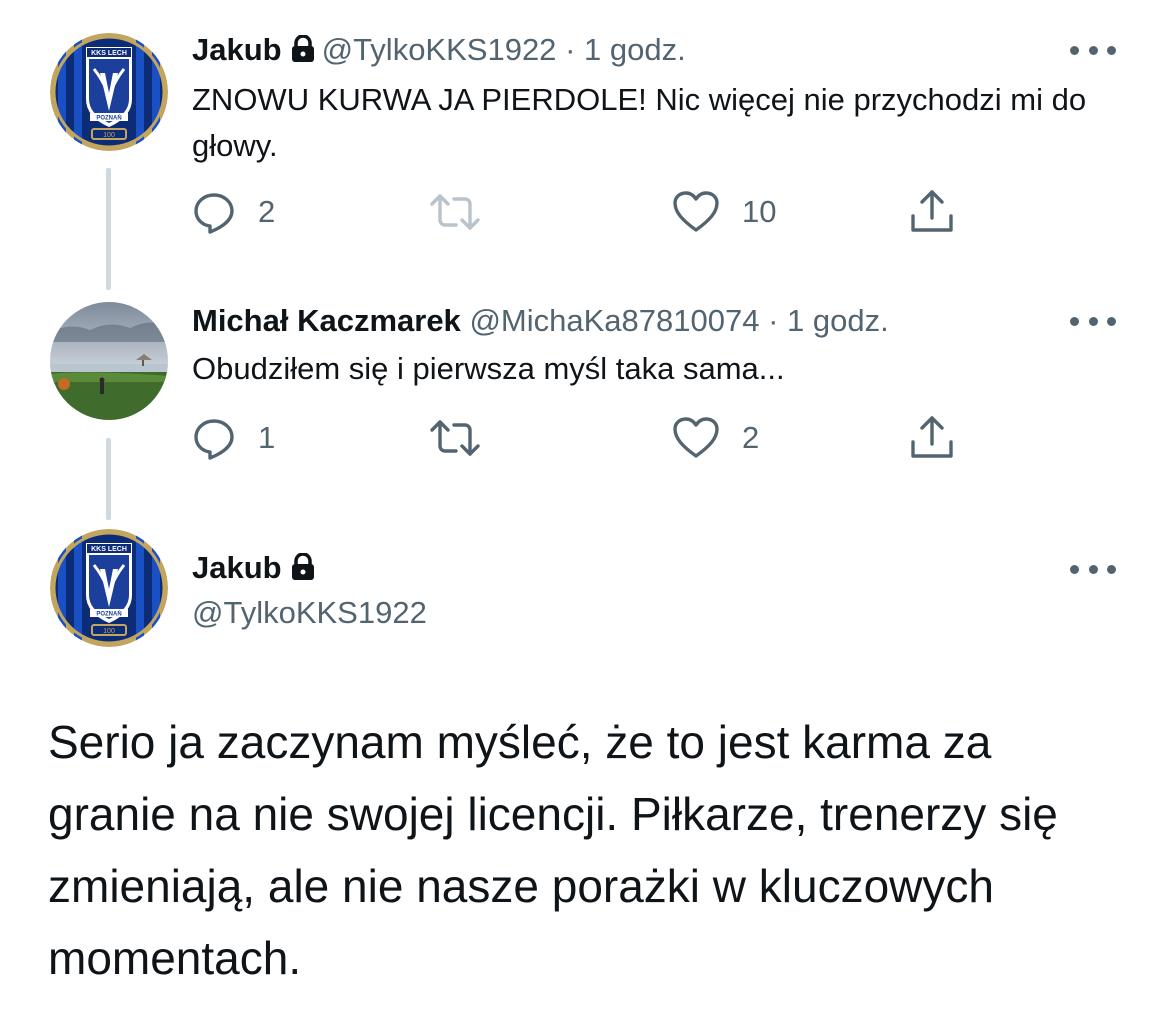  I want to click on like-count: 2, so click(751, 437).